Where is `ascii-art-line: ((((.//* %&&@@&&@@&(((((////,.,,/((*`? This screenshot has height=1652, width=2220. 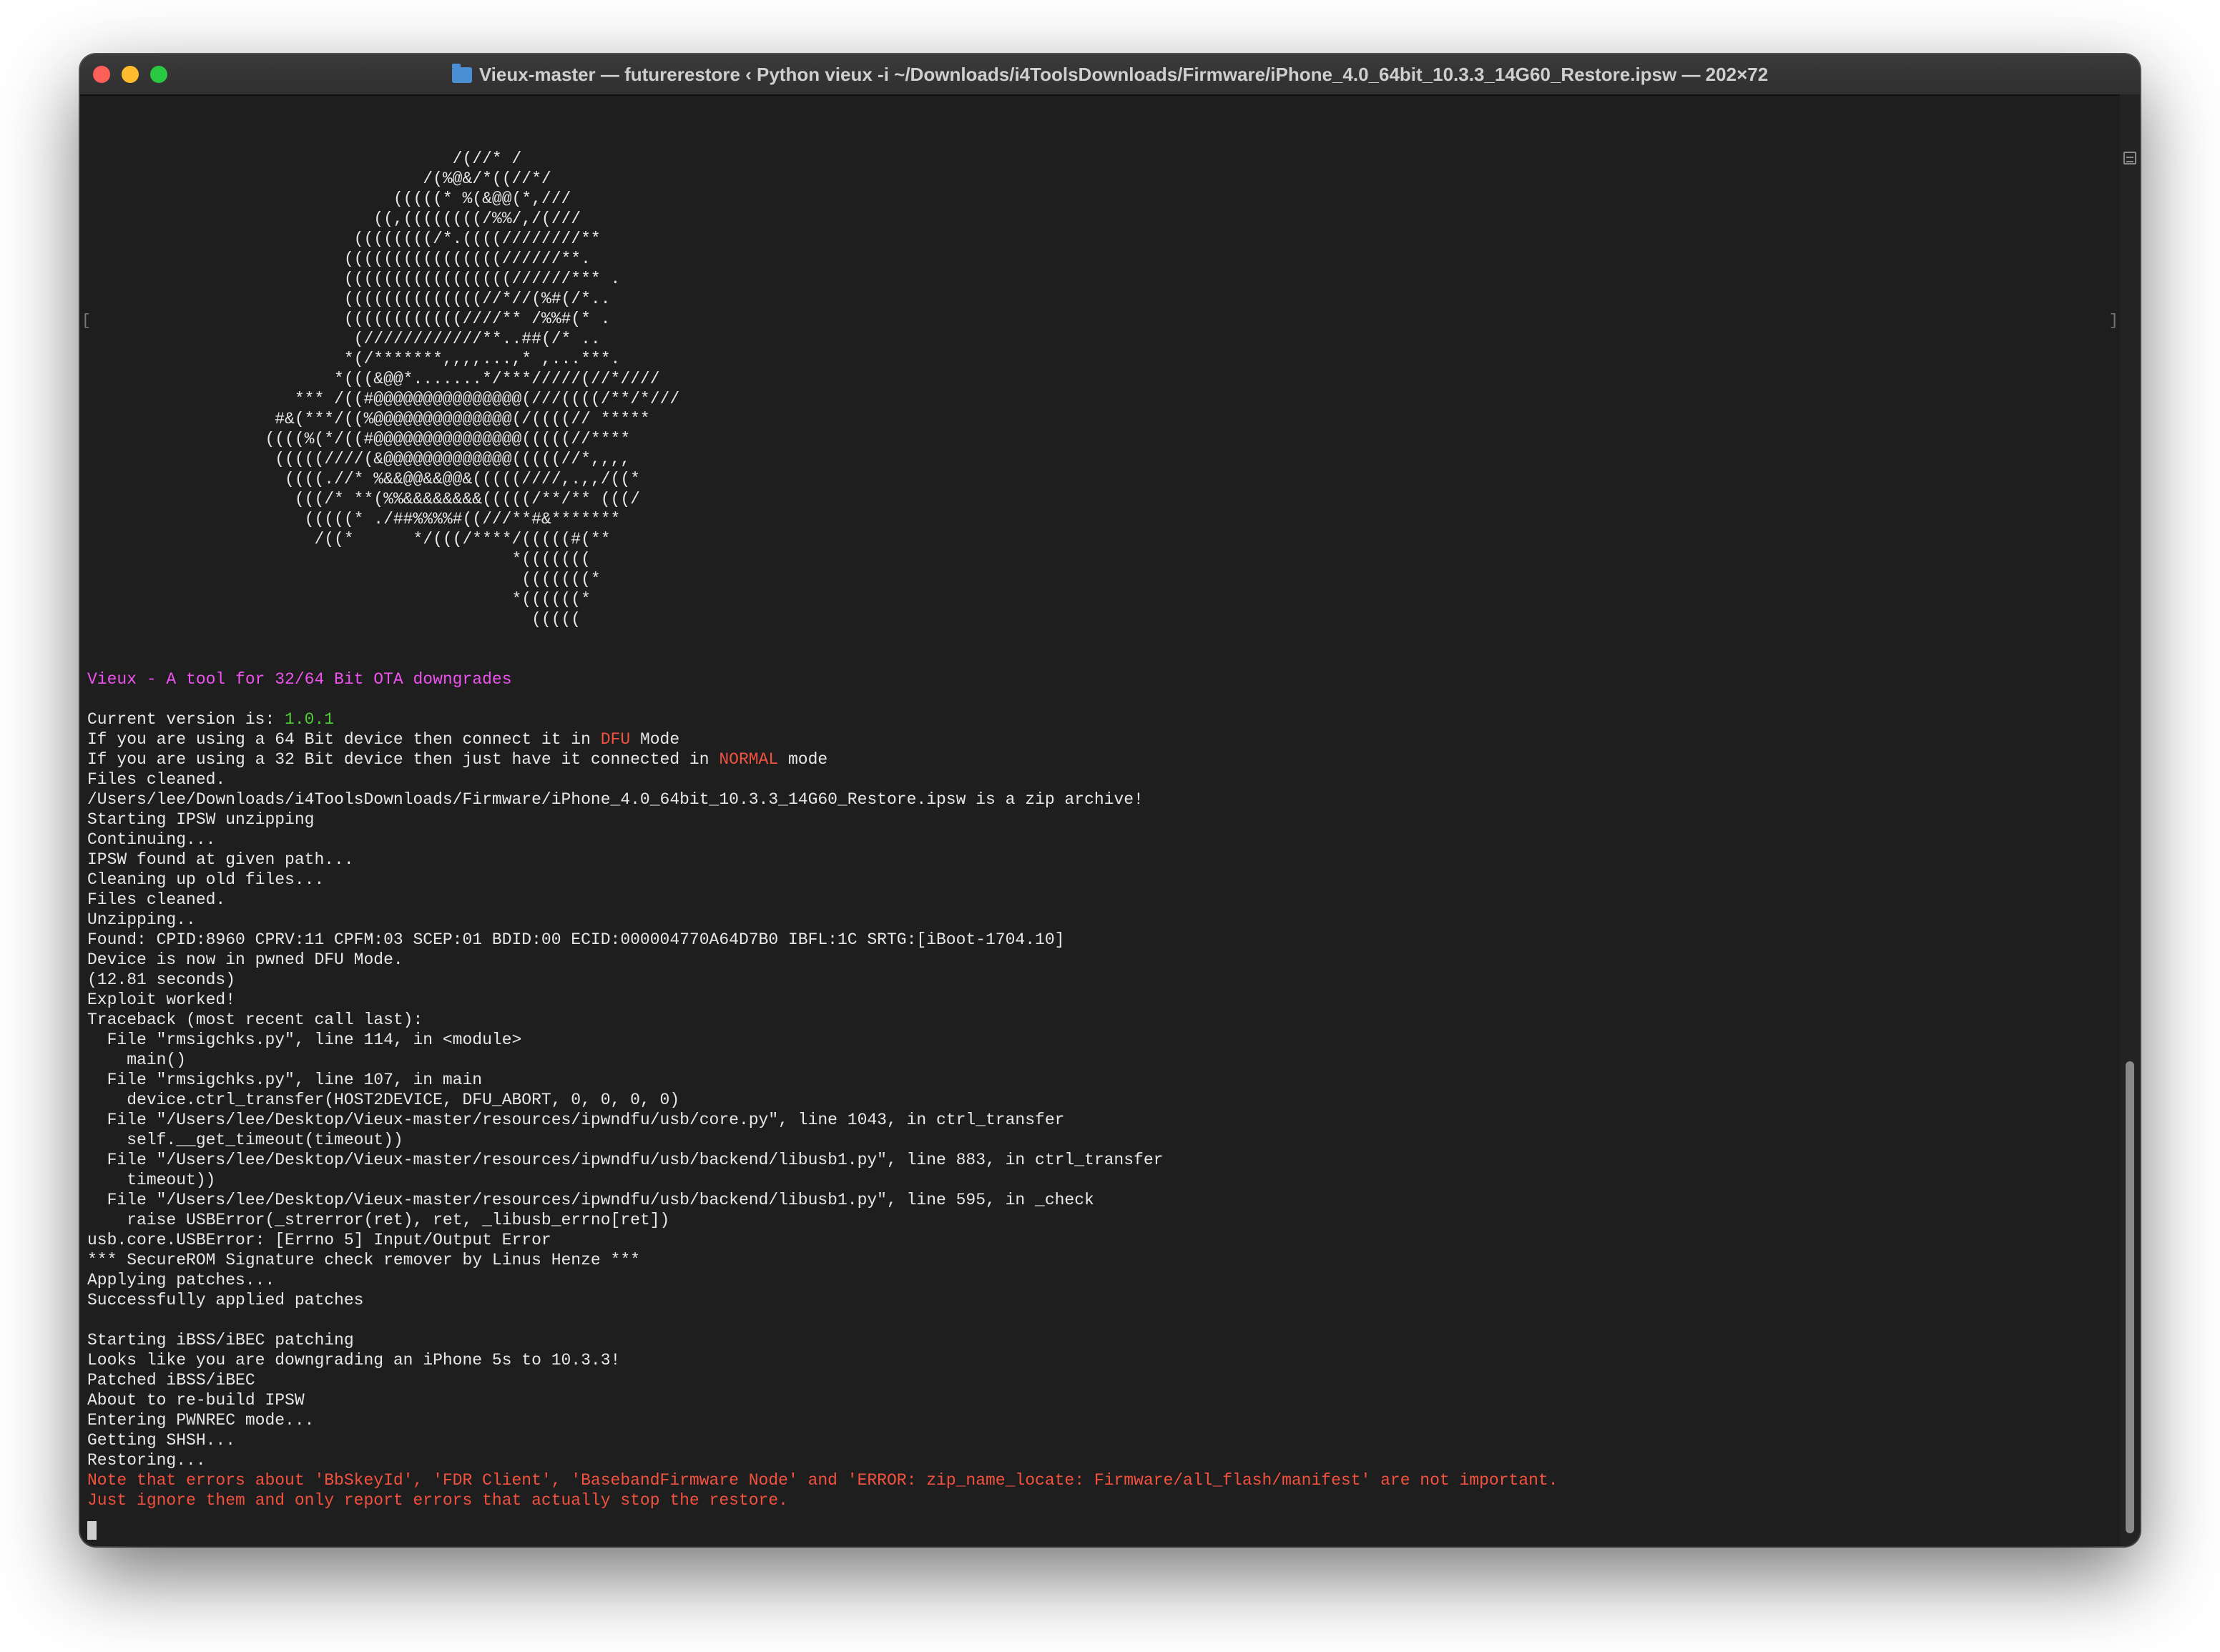 ascii-art-line: ((((.//* %&&@@&&@@&(((((////,.,,/((* is located at coordinates (363, 479).